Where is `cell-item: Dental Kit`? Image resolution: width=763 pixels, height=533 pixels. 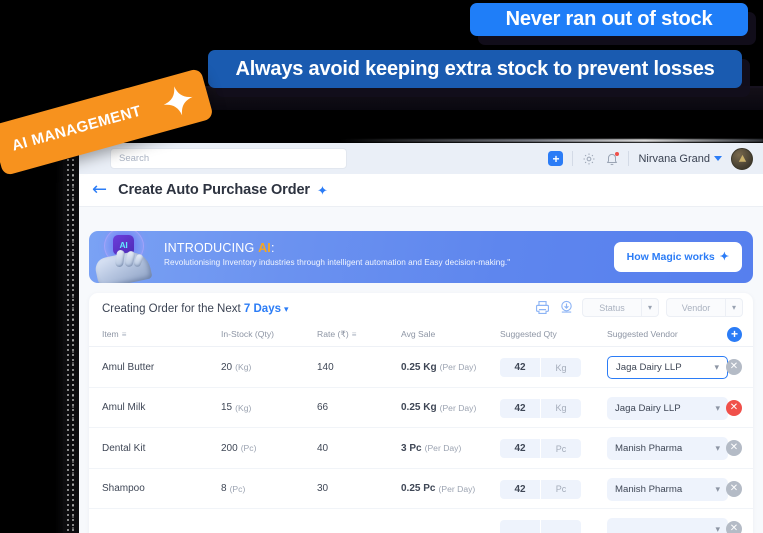
cell-item: Dental Kit is located at coordinates (124, 448).